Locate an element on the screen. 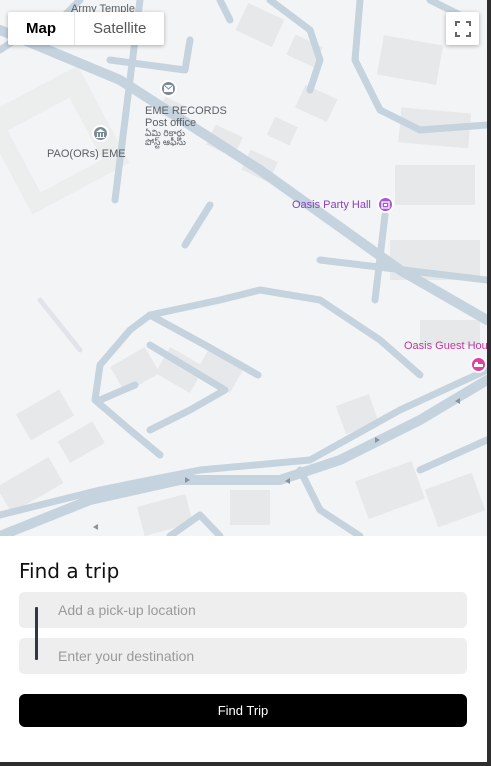 This screenshot has height=766, width=491. guest-house-marker is located at coordinates (478, 364).